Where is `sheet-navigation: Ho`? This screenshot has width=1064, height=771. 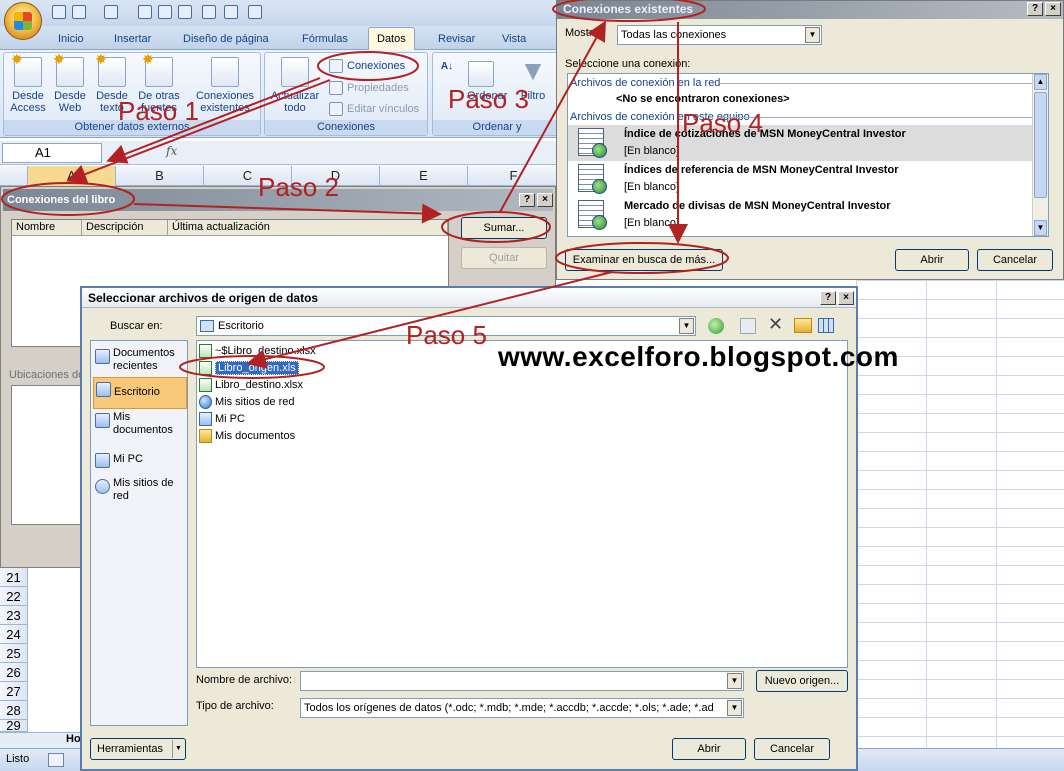
sheet-navigation: Ho is located at coordinates (42, 740).